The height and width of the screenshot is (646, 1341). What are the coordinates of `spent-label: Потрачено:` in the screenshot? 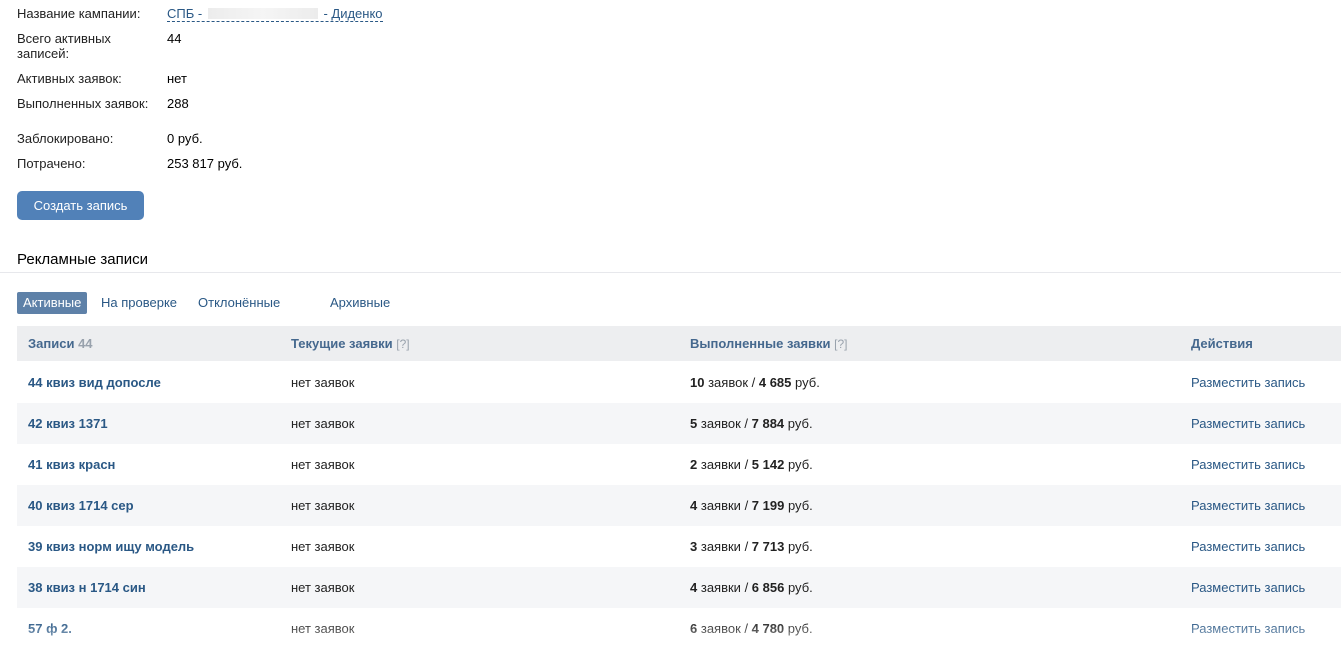 It's located at (51, 163).